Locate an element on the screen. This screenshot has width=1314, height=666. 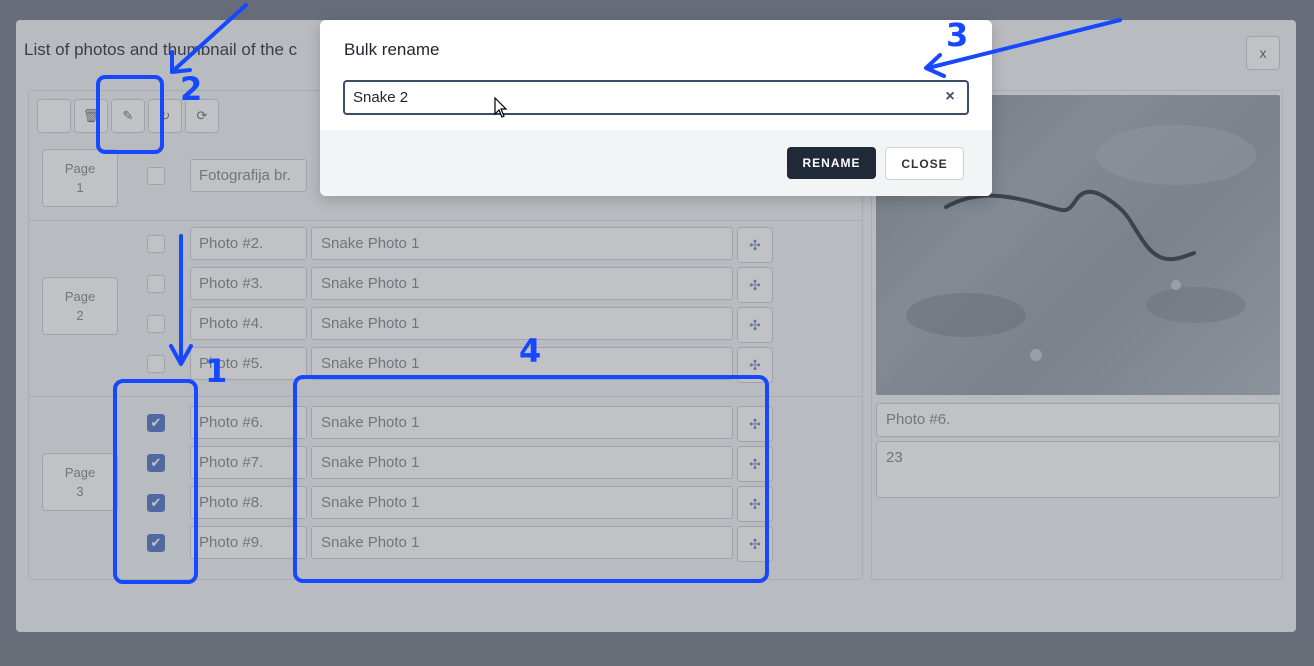
bulk-rename-dialog: Bulk rename × RENAME CLOSE is located at coordinates (656, 108).